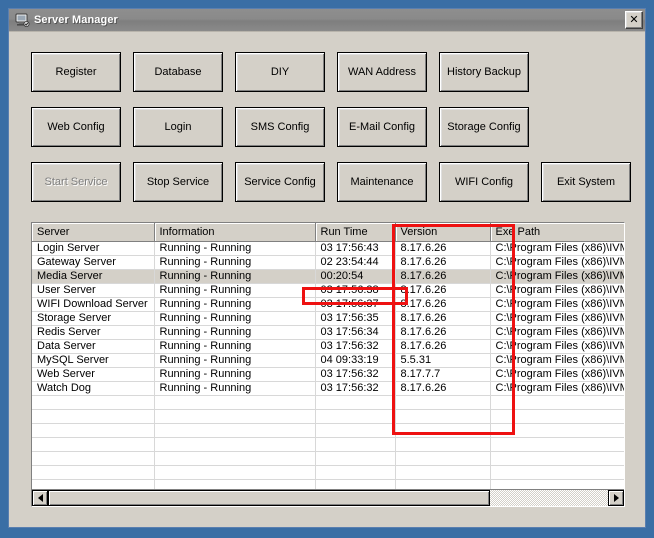 The image size is (654, 538). I want to click on stop-service-button: Stop Service, so click(178, 182).